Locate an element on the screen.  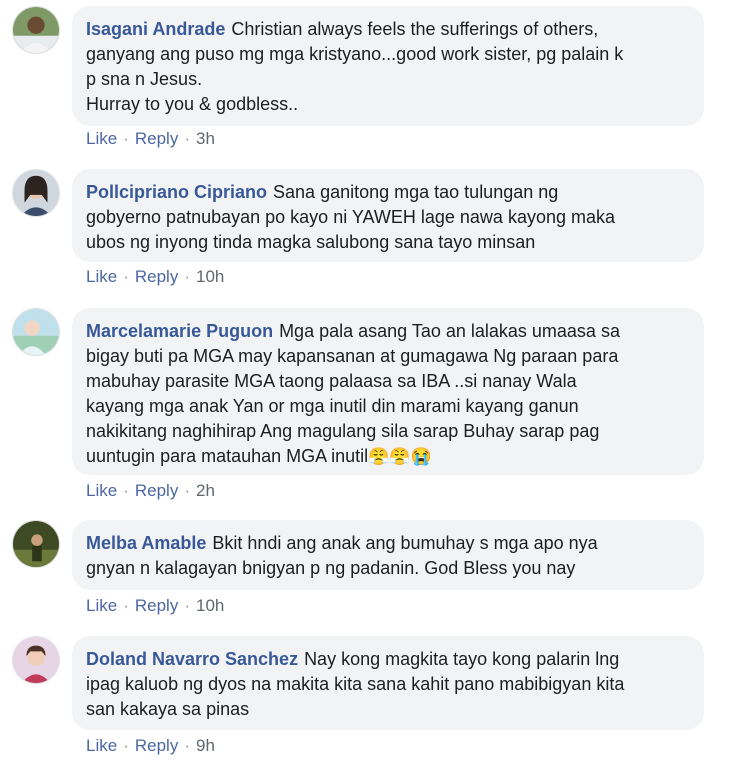
comment-text: Nay kong magkita tayo kong palarin lng is located at coordinates (462, 659).